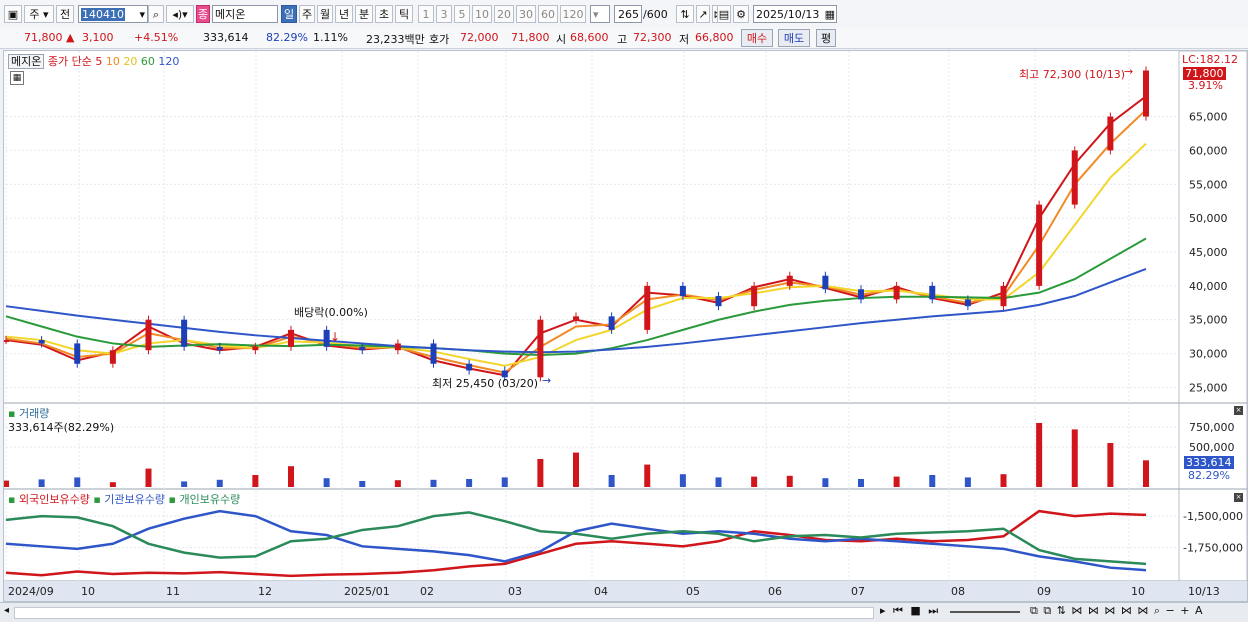  Describe the element at coordinates (426, 14) in the screenshot. I see `interval-1: 1` at that location.